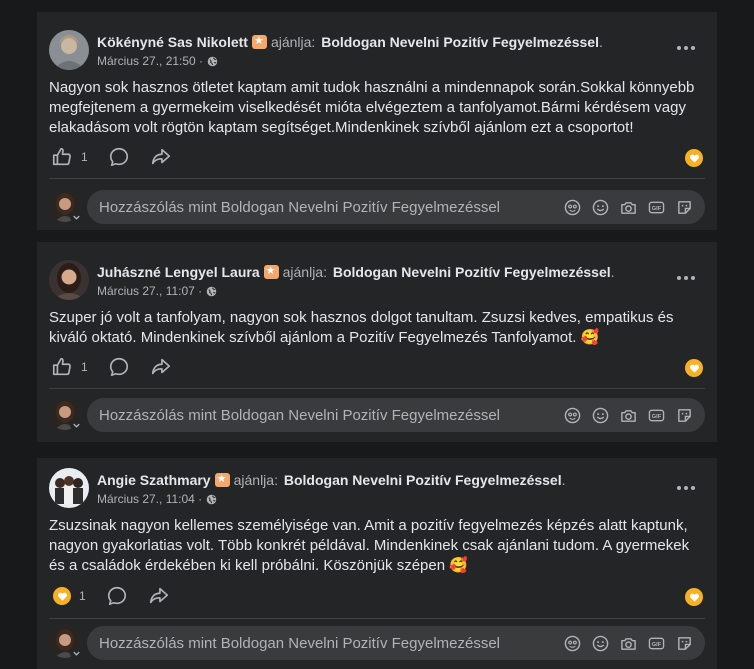  What do you see at coordinates (172, 42) in the screenshot?
I see `author-name: Kökényné Sas Nikolett` at bounding box center [172, 42].